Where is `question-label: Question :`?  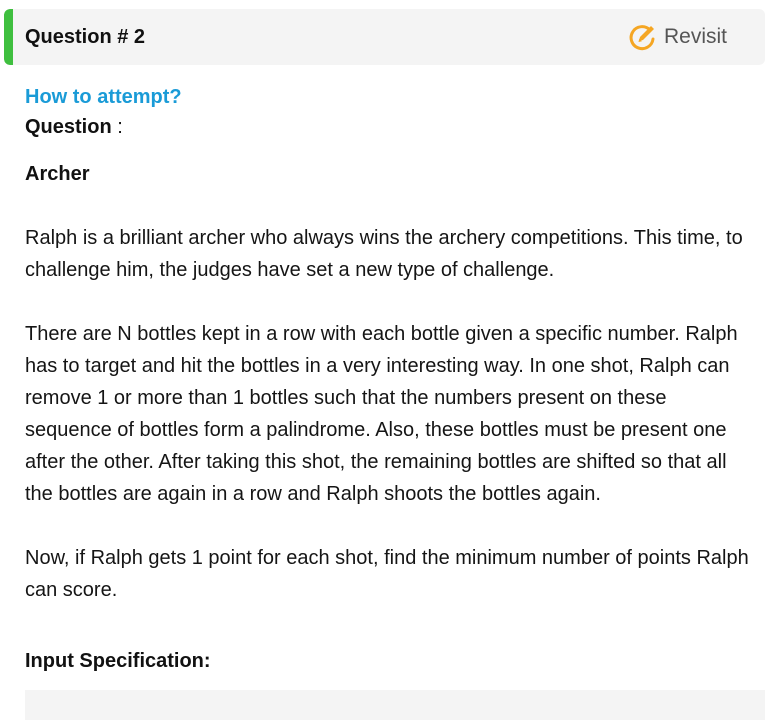 question-label: Question : is located at coordinates (390, 127).